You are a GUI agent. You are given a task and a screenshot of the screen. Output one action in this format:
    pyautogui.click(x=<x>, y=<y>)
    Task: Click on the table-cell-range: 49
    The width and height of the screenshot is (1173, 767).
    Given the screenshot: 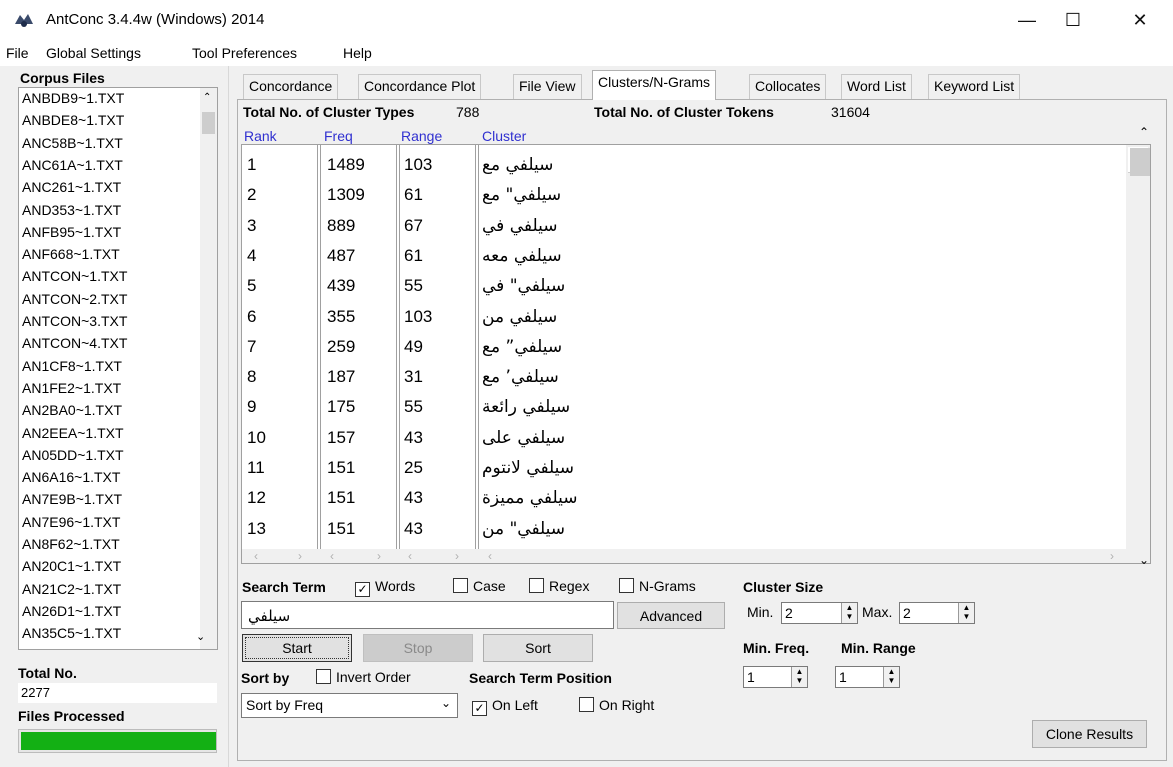 What is the action you would take?
    pyautogui.click(x=413, y=347)
    